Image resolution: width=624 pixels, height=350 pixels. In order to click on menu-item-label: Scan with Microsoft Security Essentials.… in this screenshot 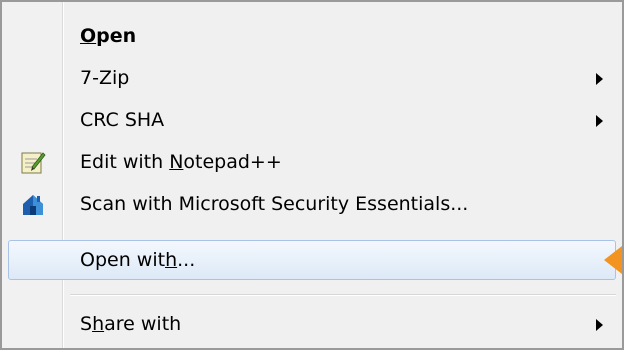, I will do `click(274, 204)`.